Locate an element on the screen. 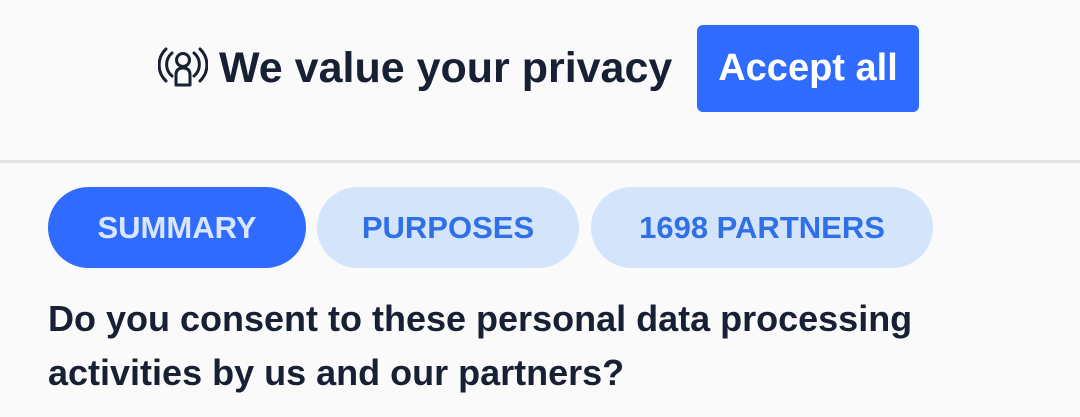 This screenshot has height=417, width=1080. tab-purposes: PURPOSES is located at coordinates (448, 227).